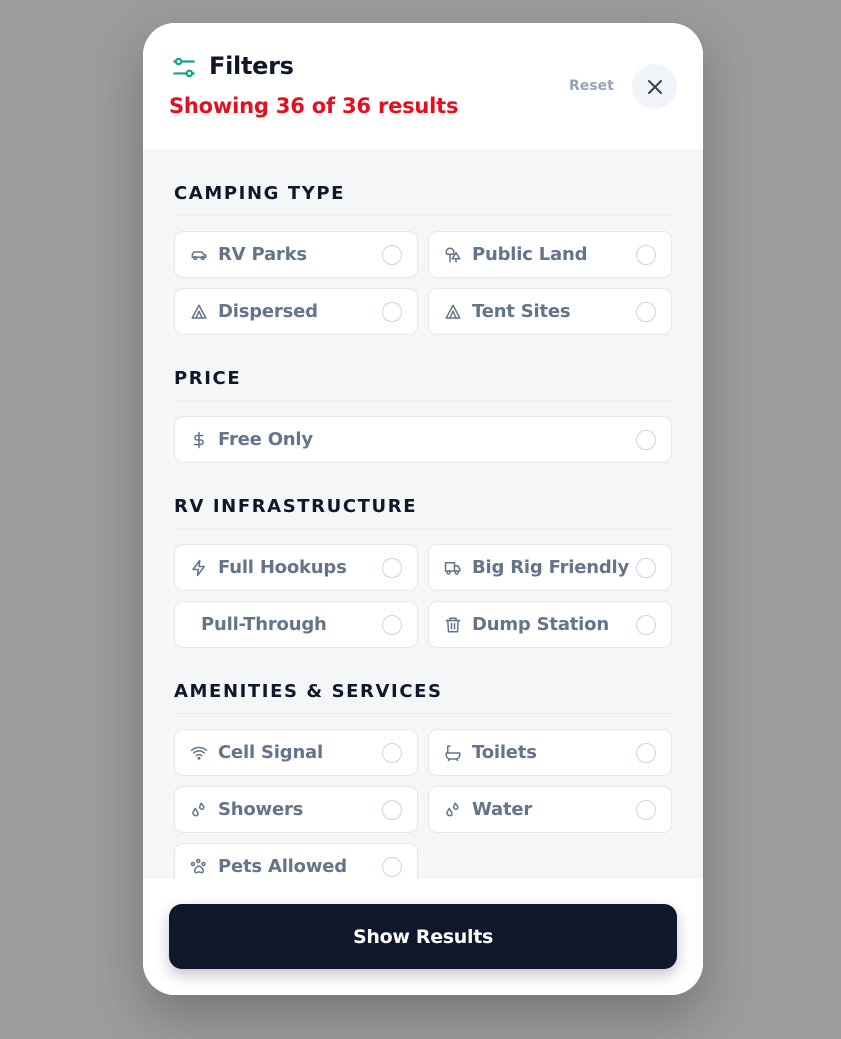 This screenshot has width=841, height=1039. I want to click on option-label: RV Parks, so click(262, 254).